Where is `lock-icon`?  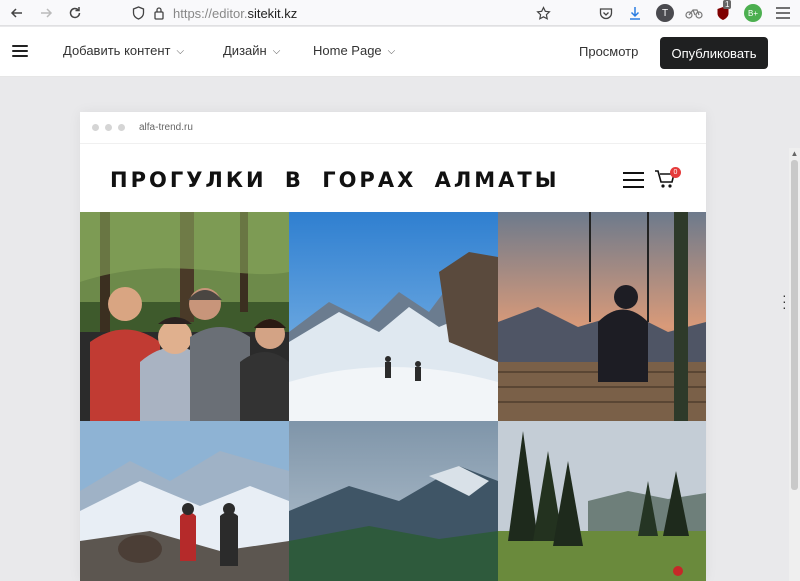 lock-icon is located at coordinates (159, 13).